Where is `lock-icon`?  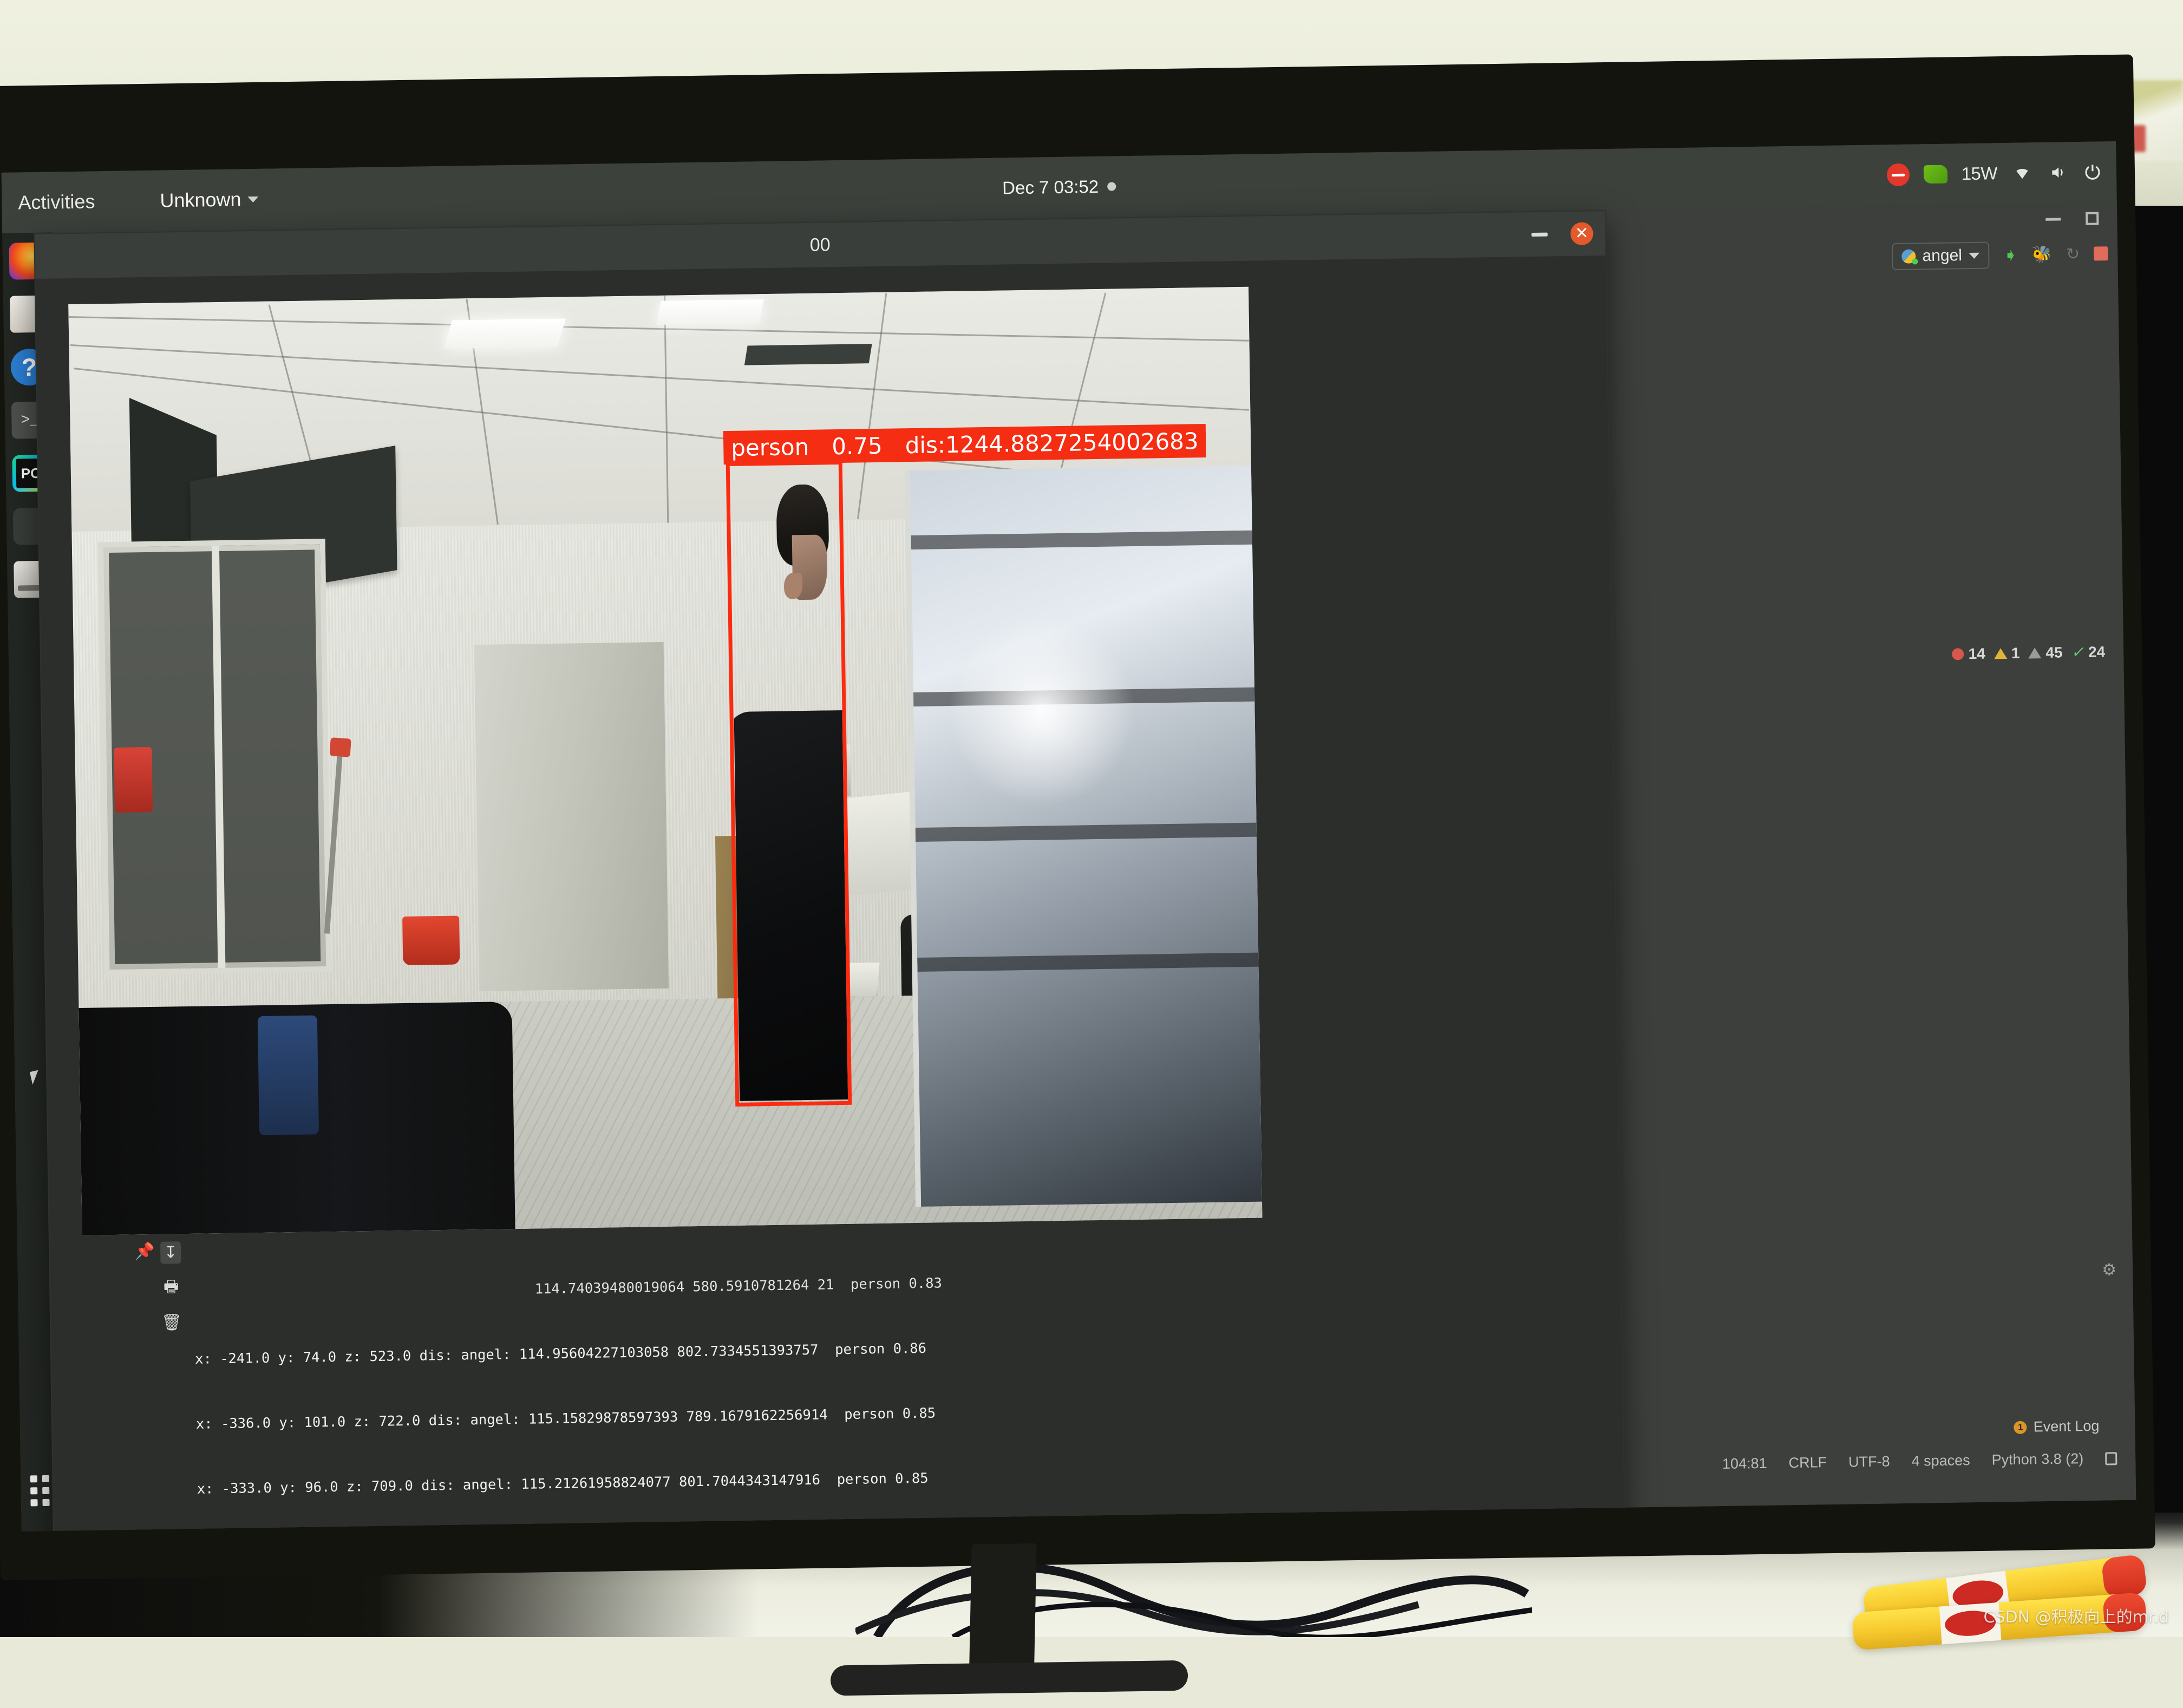
lock-icon is located at coordinates (2111, 1458).